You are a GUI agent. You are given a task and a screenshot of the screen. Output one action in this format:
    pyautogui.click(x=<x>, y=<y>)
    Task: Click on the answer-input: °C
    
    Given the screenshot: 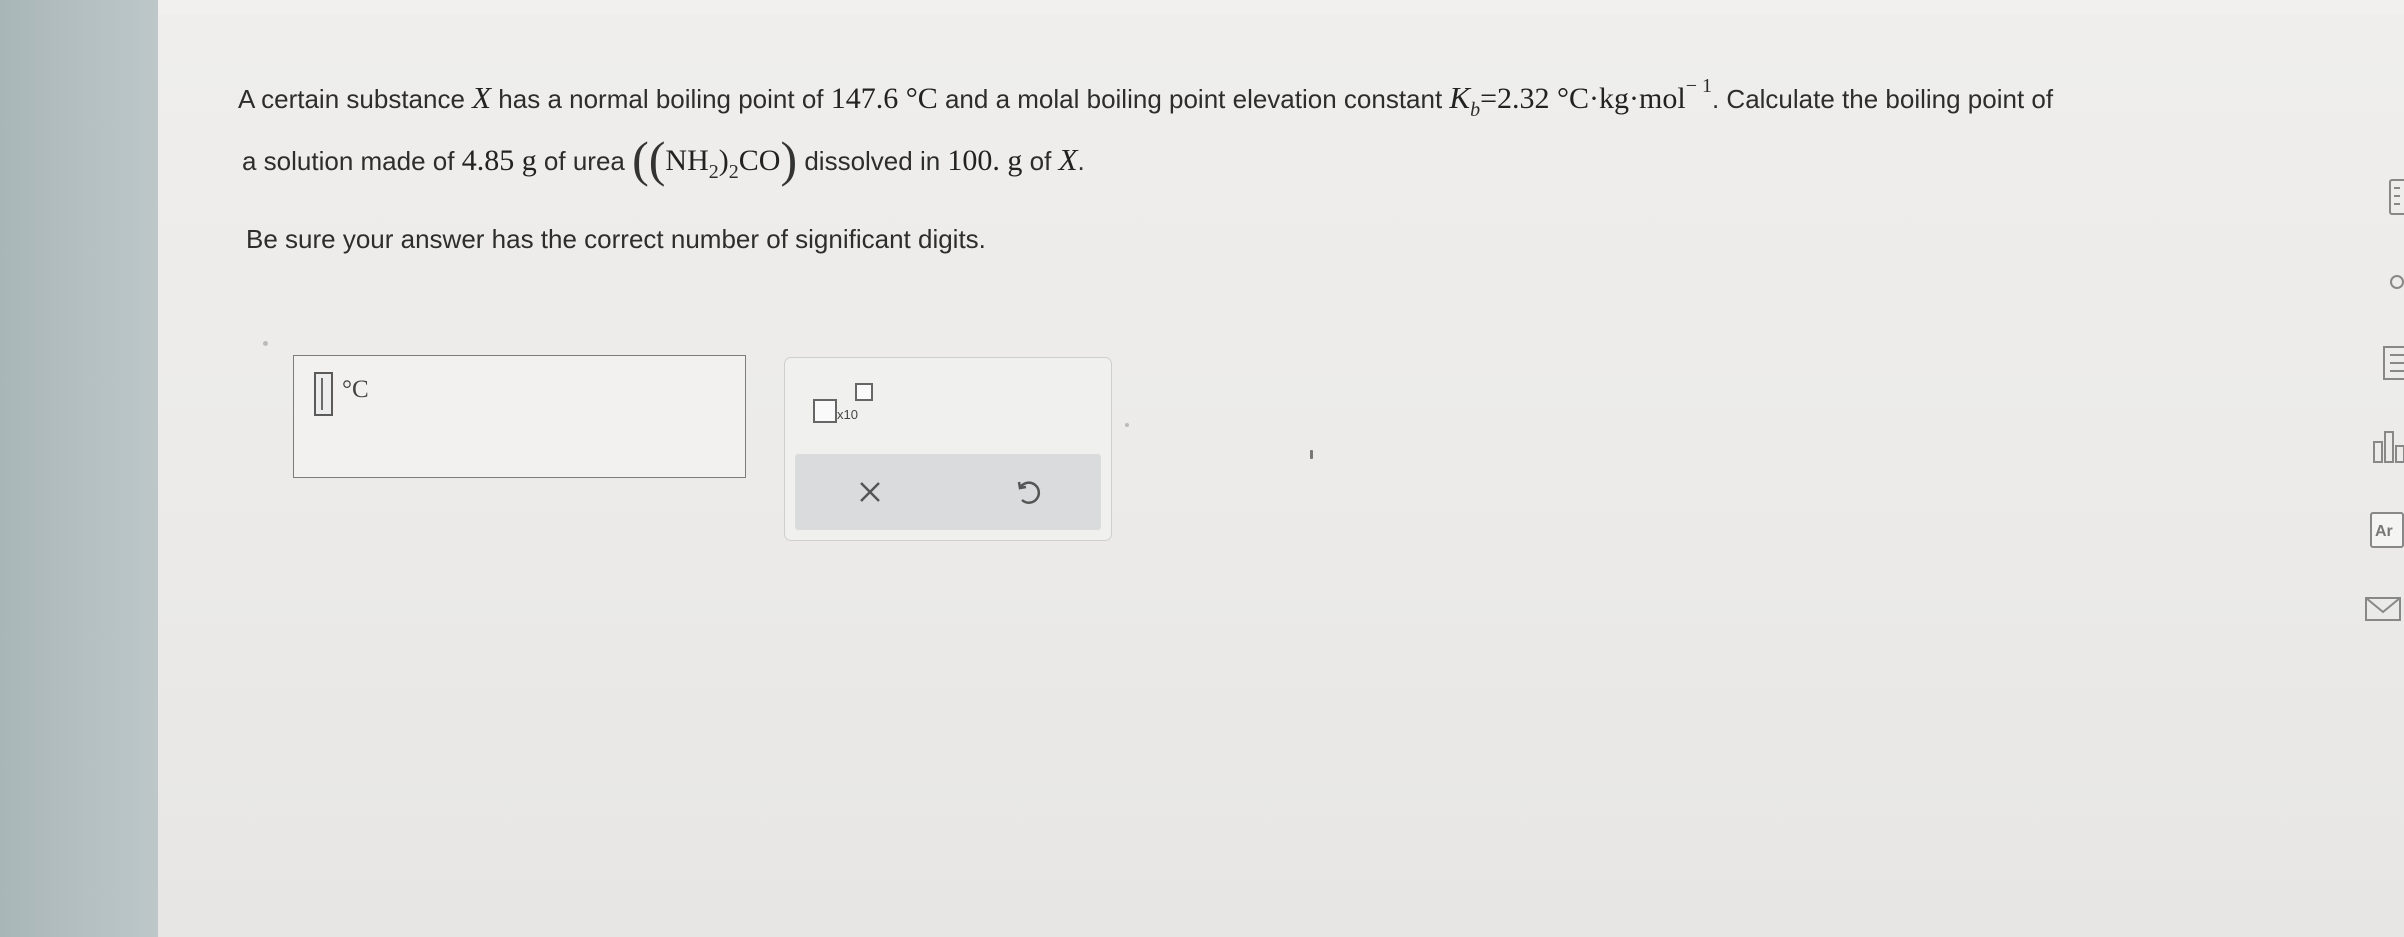 What is the action you would take?
    pyautogui.click(x=519, y=416)
    